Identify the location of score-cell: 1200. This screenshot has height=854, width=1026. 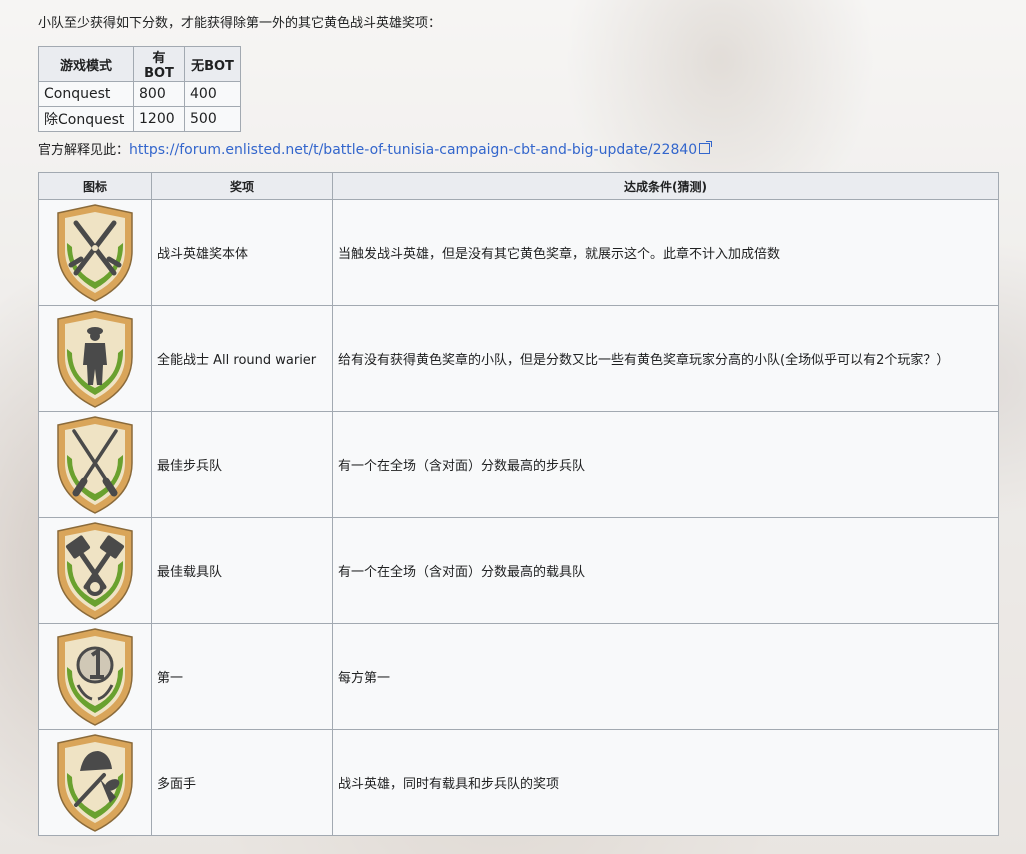
(159, 119).